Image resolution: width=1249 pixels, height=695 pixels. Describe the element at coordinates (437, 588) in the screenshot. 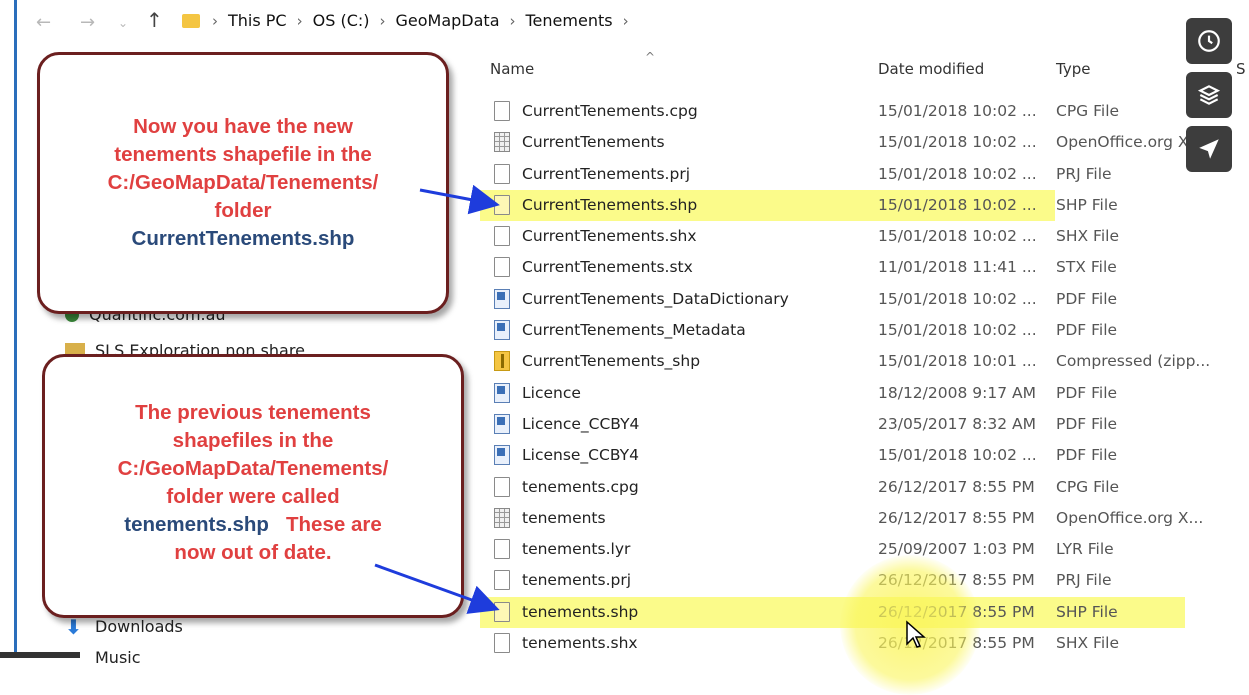

I see `arrow-to-old-shp` at that location.